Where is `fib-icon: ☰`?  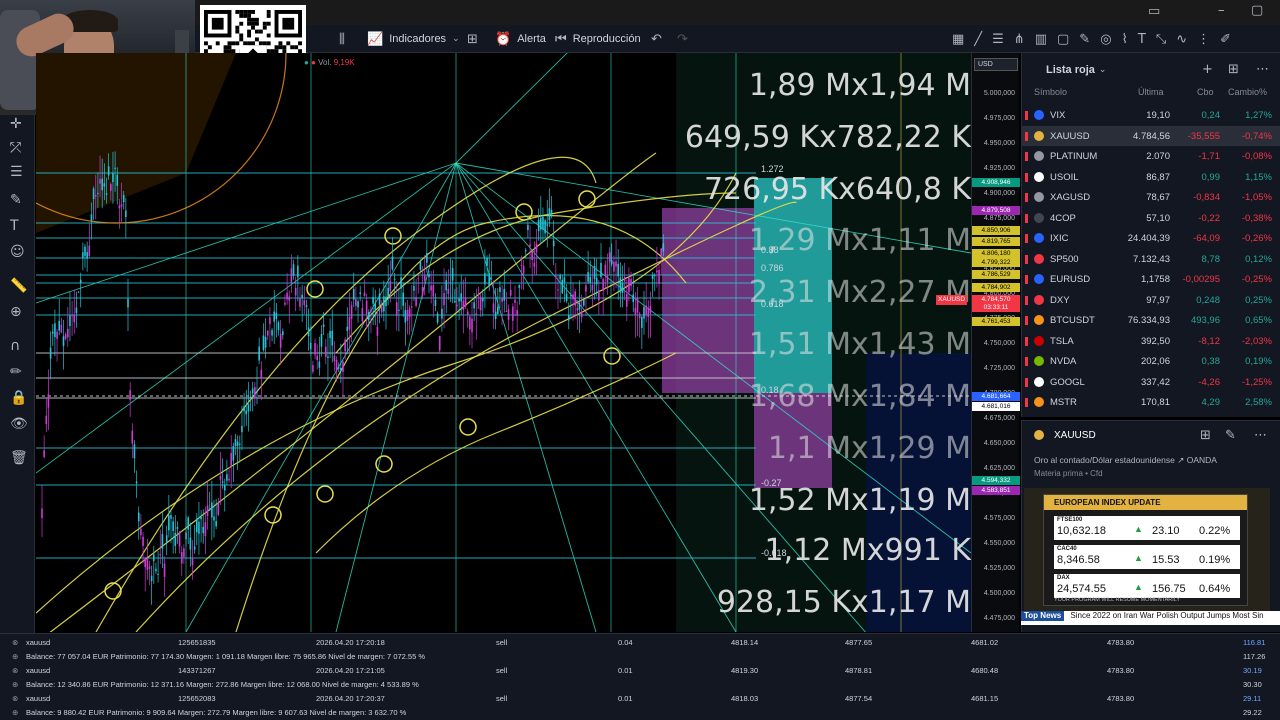 fib-icon: ☰ is located at coordinates (998, 39).